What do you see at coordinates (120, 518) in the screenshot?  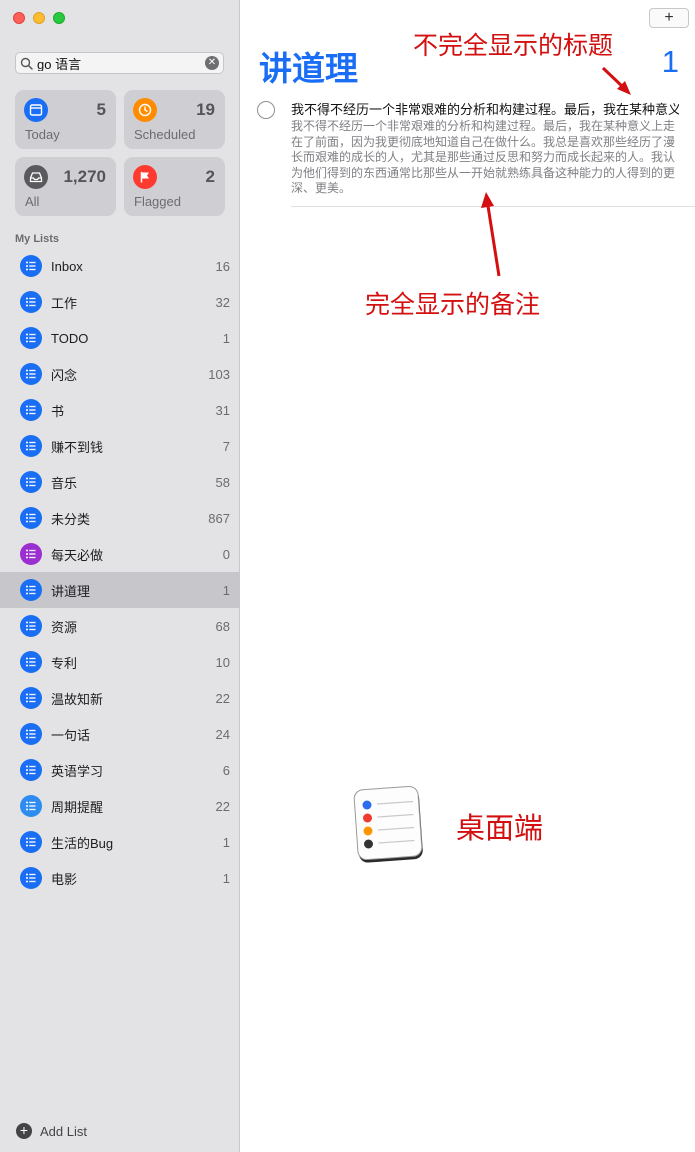 I see `sidebar-list-item: 未分类 867` at bounding box center [120, 518].